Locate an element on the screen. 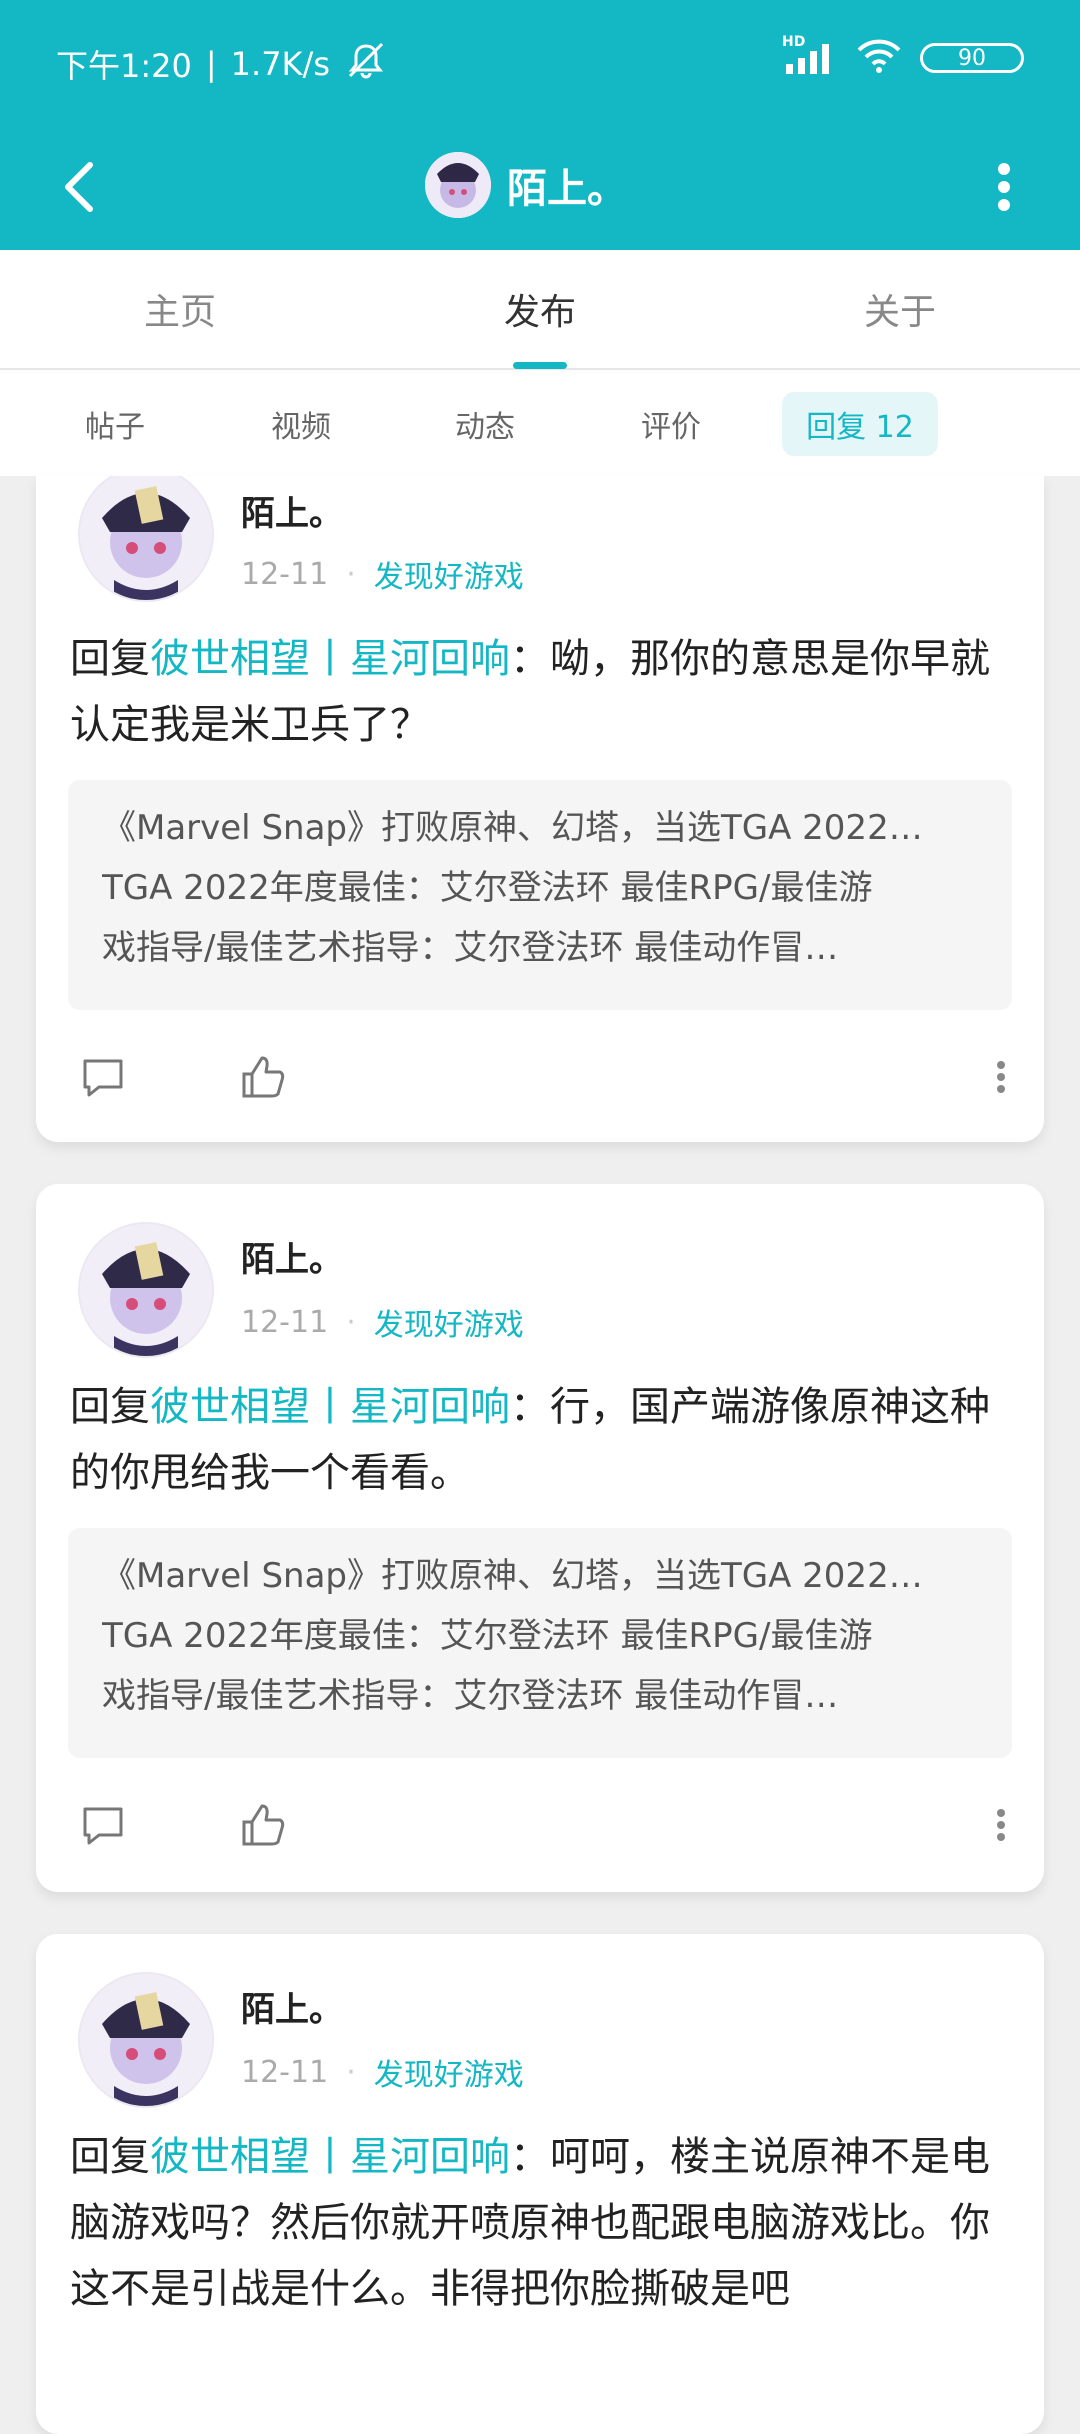 Image resolution: width=1080 pixels, height=2434 pixels. reply-content: 回复彼世相望丨星河回响：行，国产端游像原神这种的你甩给我一个看看。 is located at coordinates (545, 1440).